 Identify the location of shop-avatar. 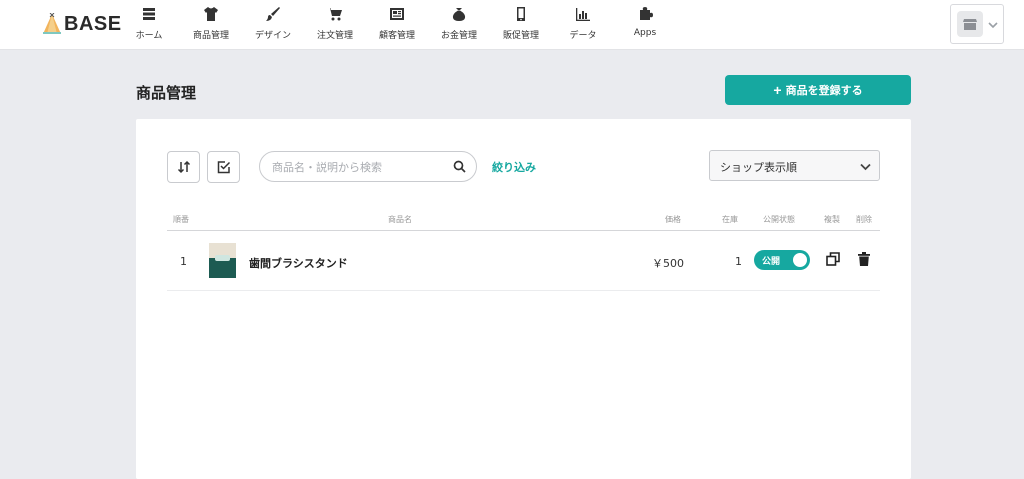
(970, 24).